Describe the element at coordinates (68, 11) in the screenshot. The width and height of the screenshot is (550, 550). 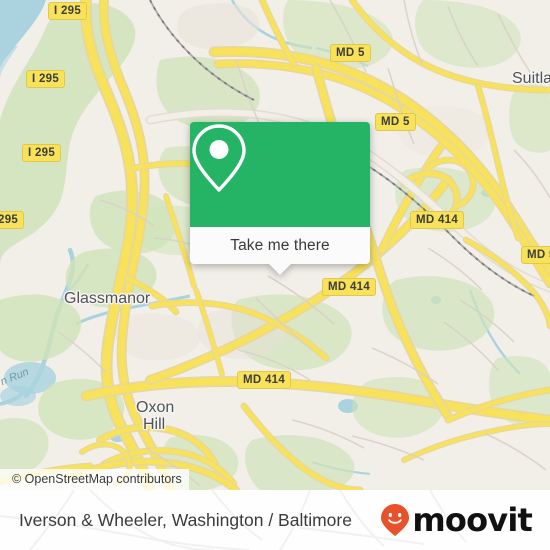
I see `highway-shield-i295-top: I 295` at that location.